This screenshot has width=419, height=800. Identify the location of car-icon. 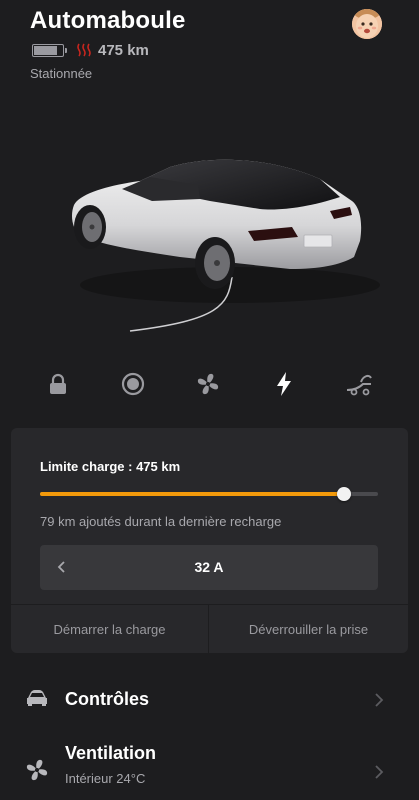
(37, 698).